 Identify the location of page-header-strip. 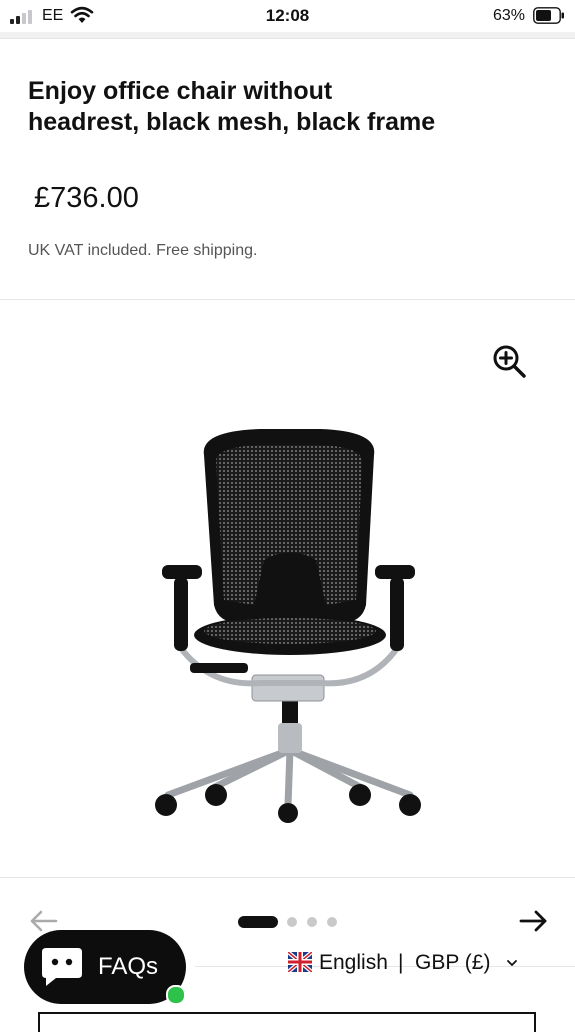
(287, 35).